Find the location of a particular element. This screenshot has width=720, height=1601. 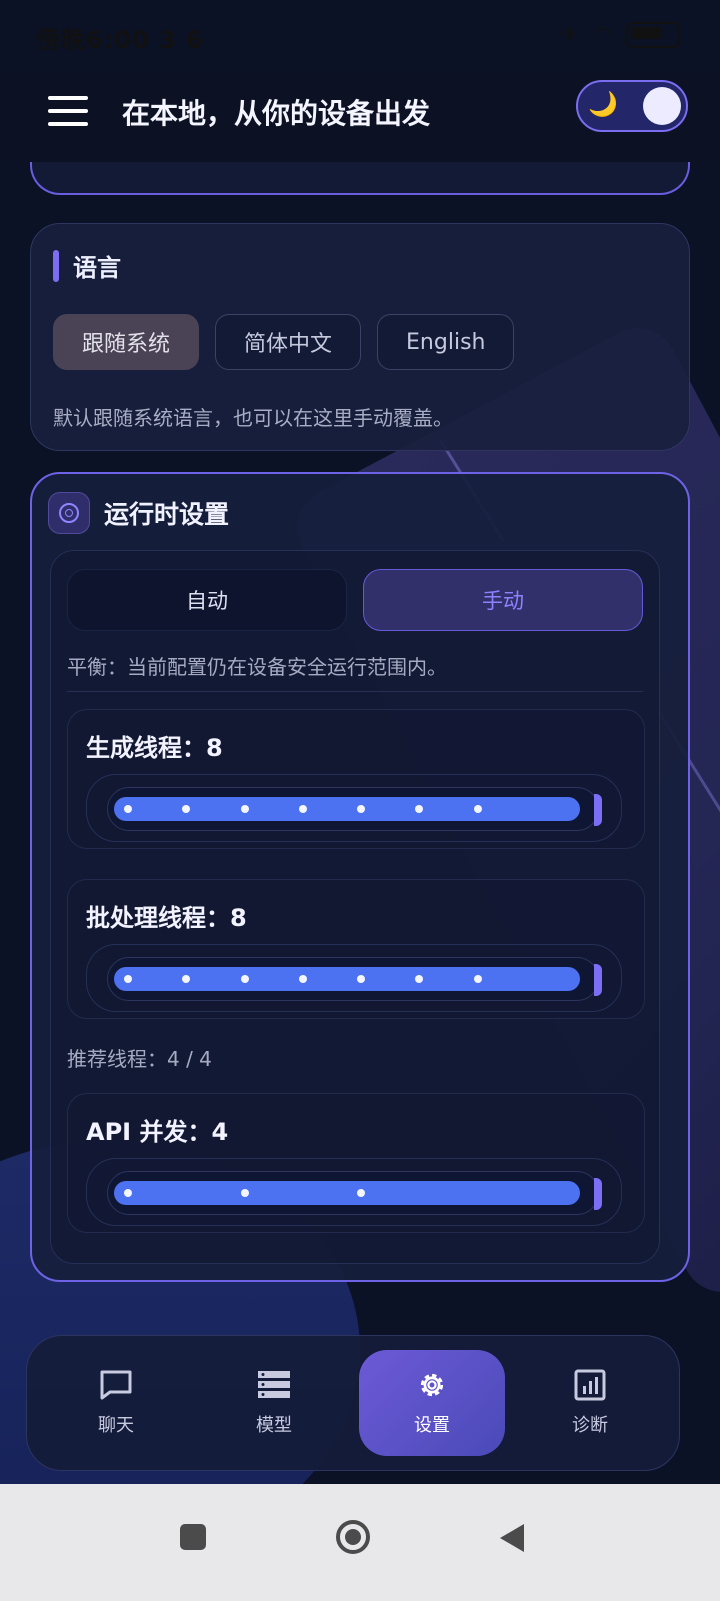

chart-icon is located at coordinates (590, 1385).